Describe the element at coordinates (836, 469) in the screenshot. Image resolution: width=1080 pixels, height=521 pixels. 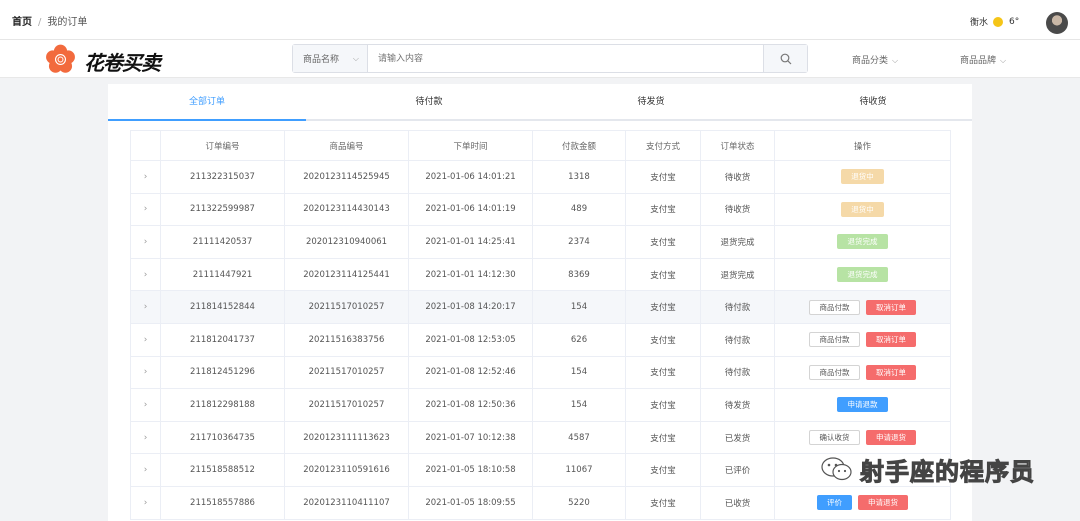
I see `wechat-icon` at that location.